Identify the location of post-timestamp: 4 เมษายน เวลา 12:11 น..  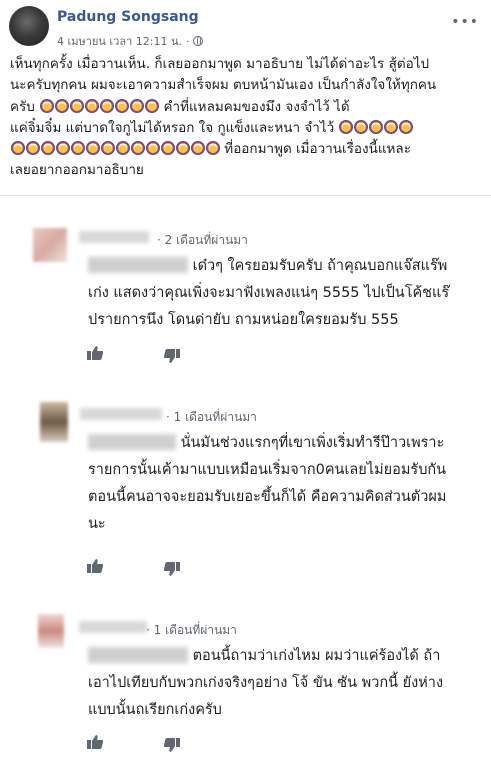
(119, 41).